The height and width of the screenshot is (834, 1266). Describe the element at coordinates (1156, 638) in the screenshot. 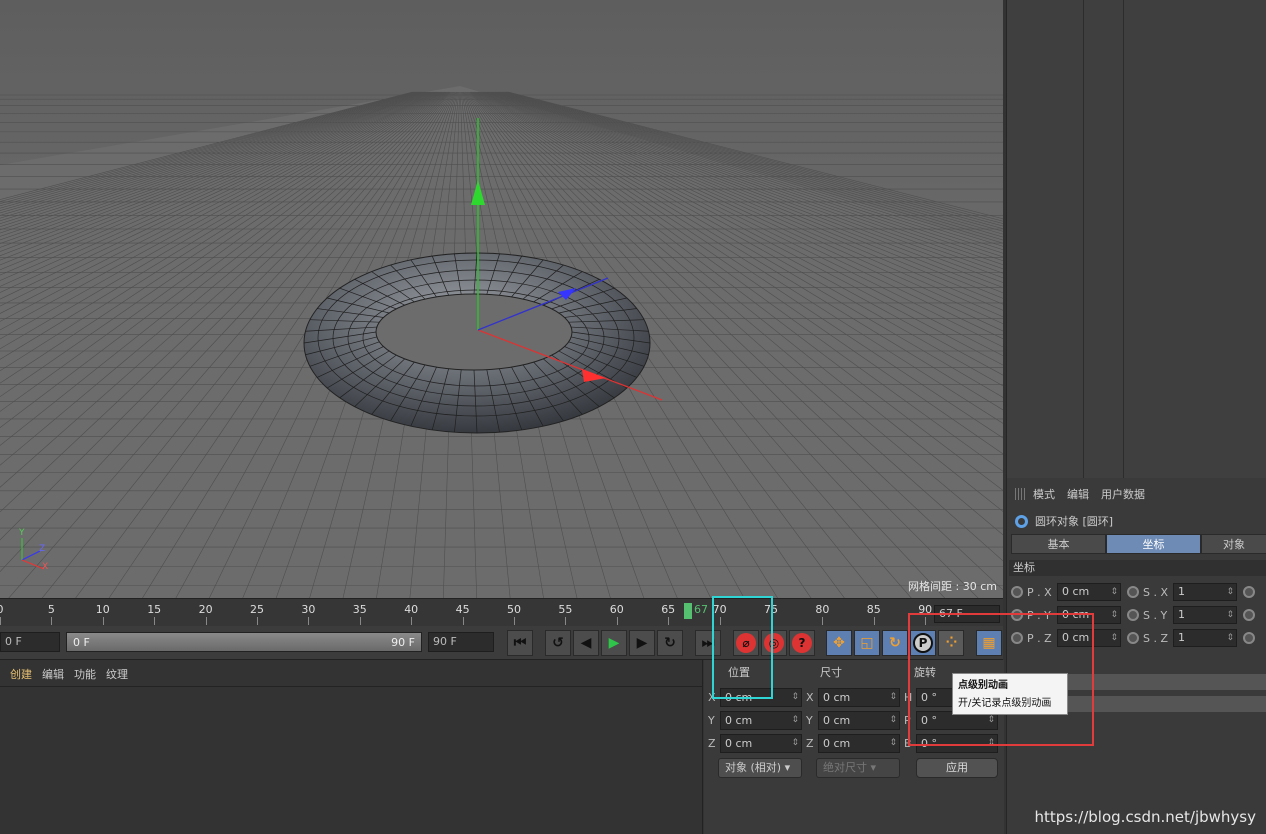

I see `sz-label: S . Z` at that location.